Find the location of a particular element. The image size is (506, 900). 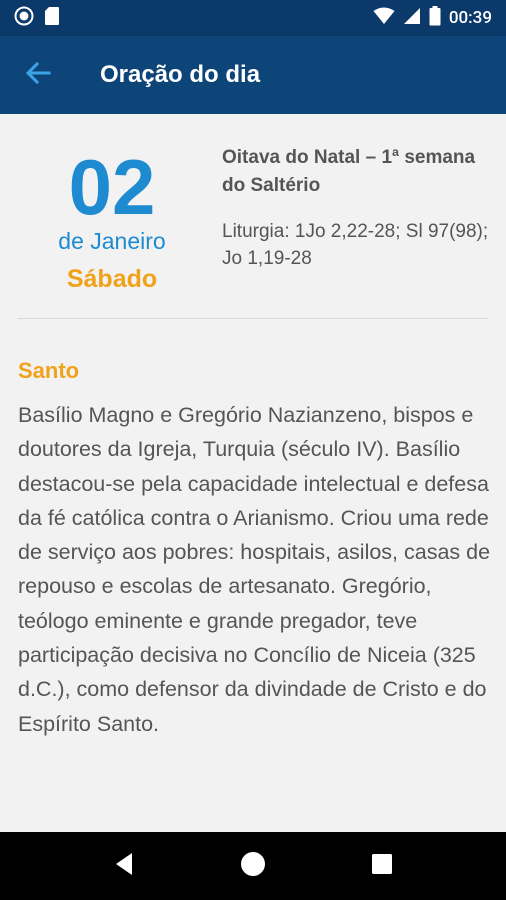

status-time: 00:39 is located at coordinates (470, 18).